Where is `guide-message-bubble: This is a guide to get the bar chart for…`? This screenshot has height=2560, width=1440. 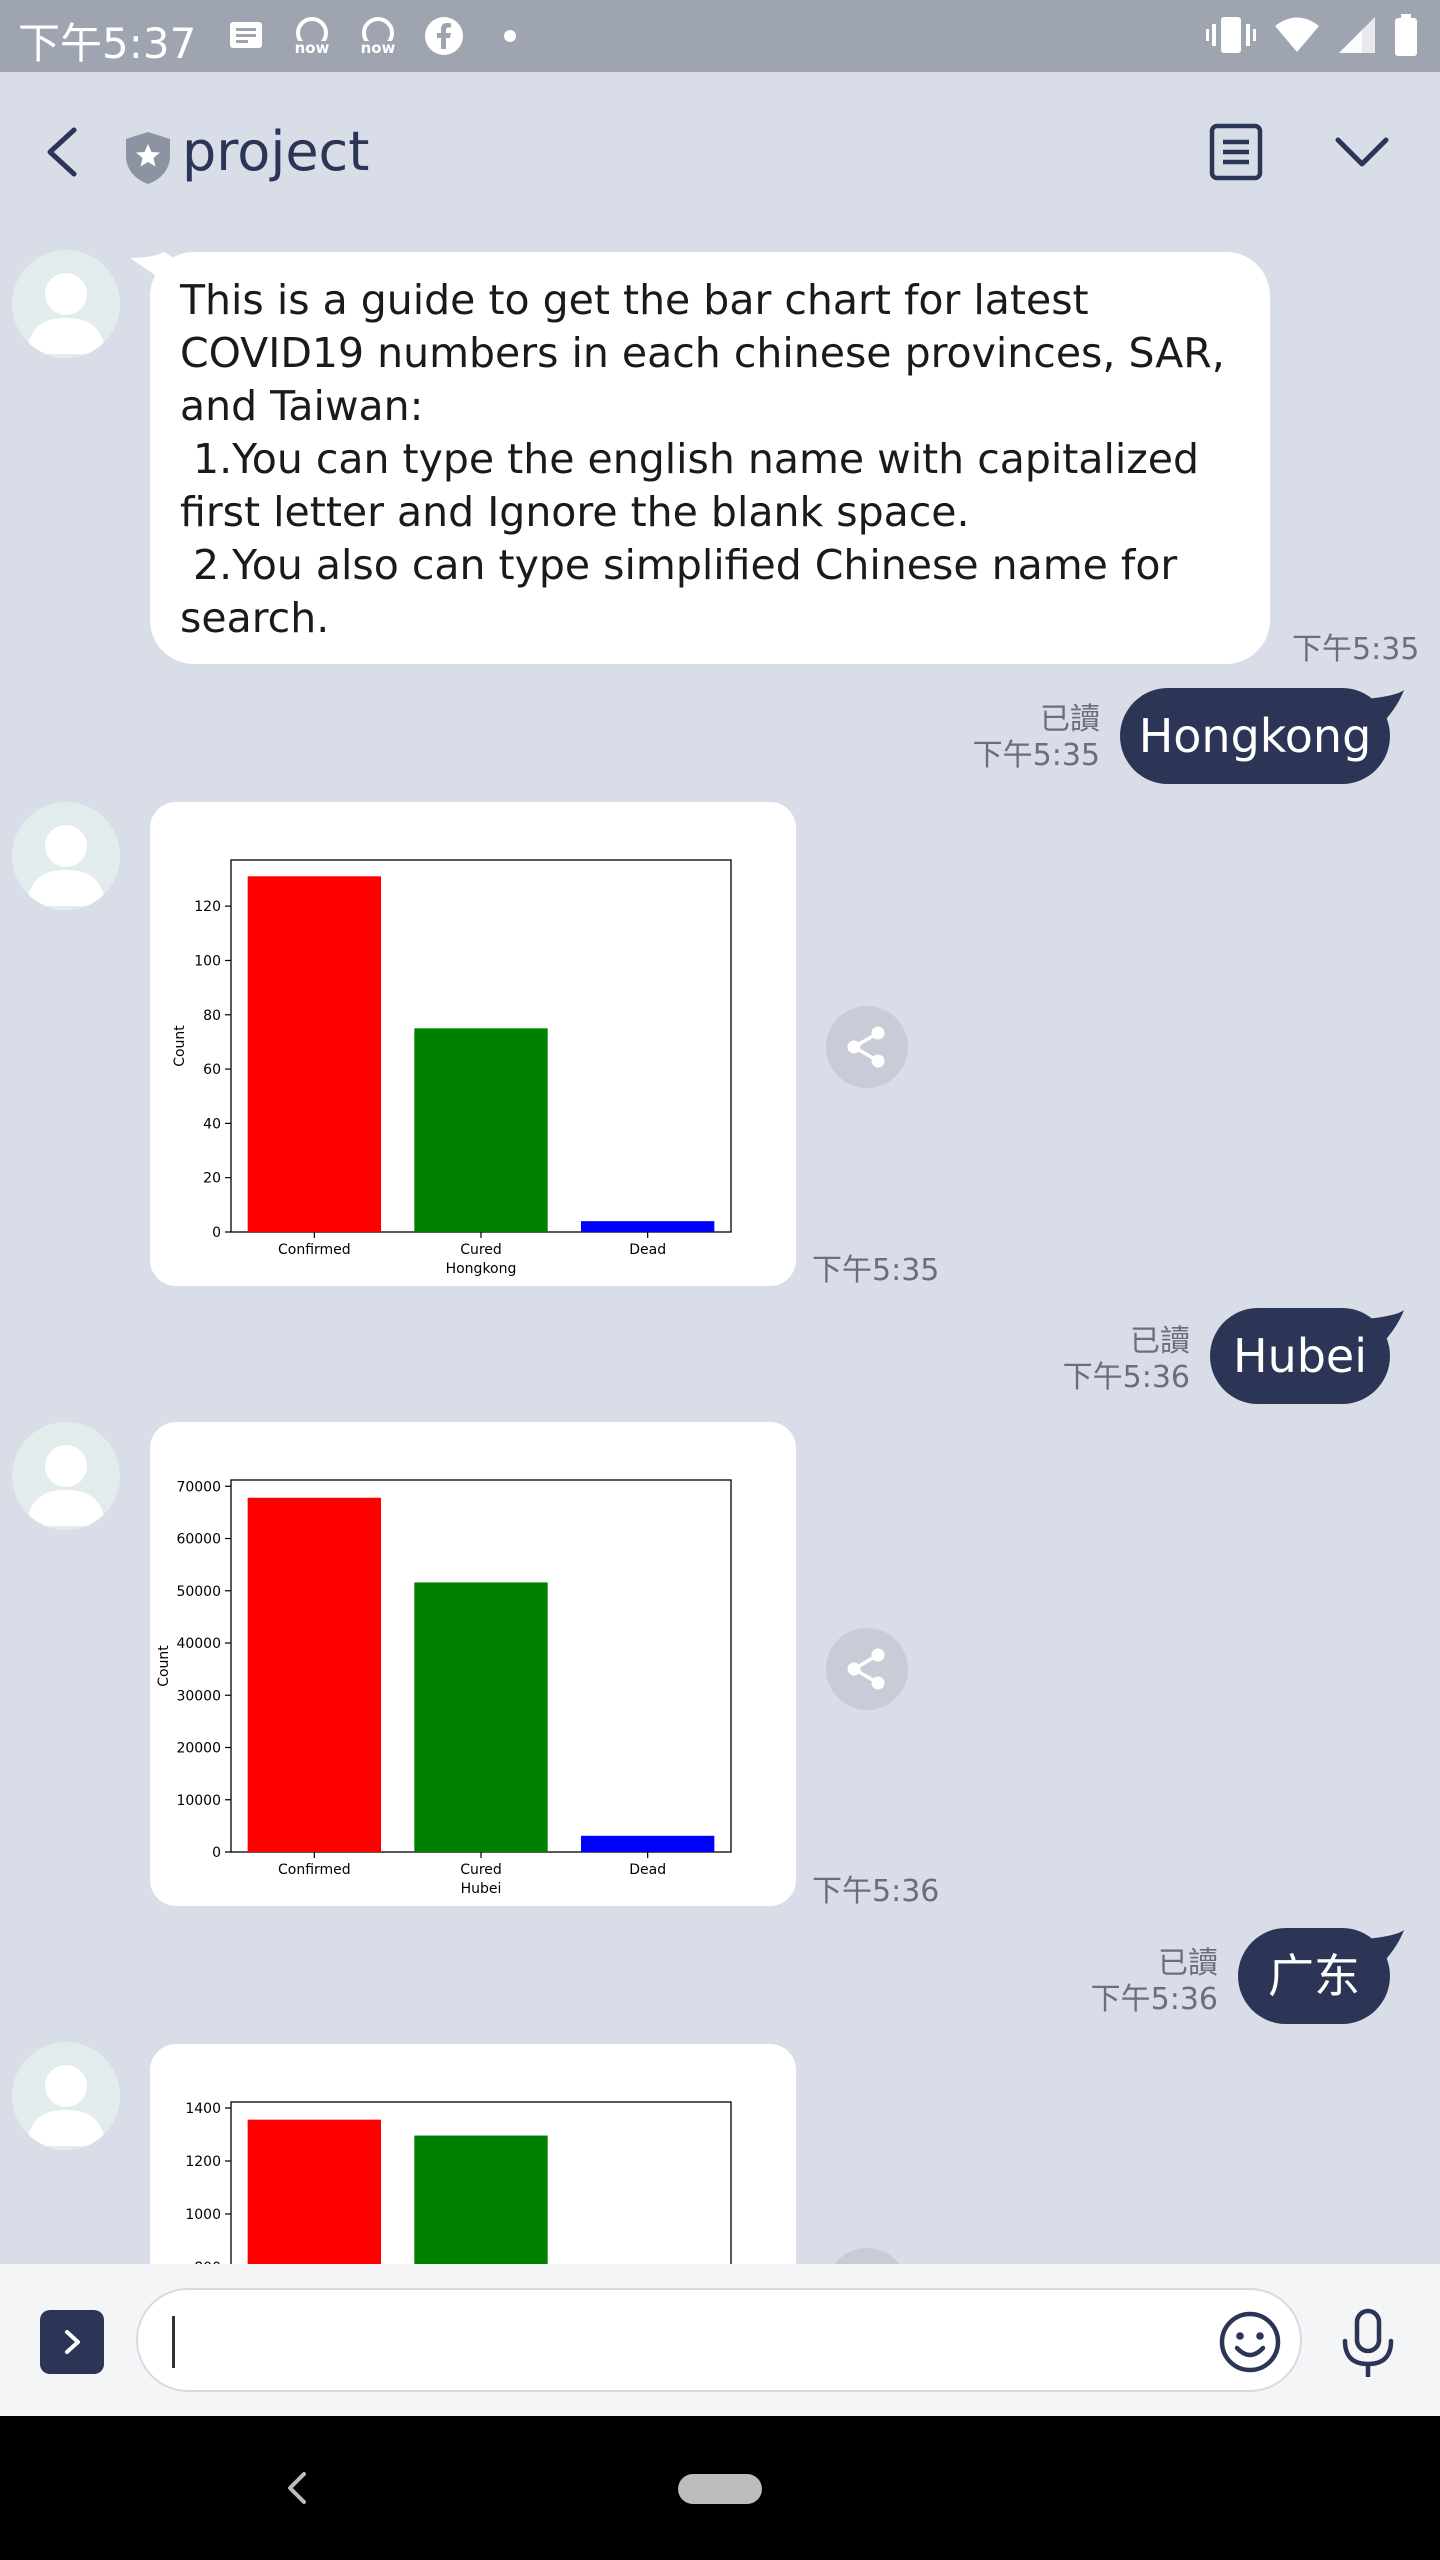
guide-message-bubble: This is a guide to get the bar chart for… is located at coordinates (710, 458).